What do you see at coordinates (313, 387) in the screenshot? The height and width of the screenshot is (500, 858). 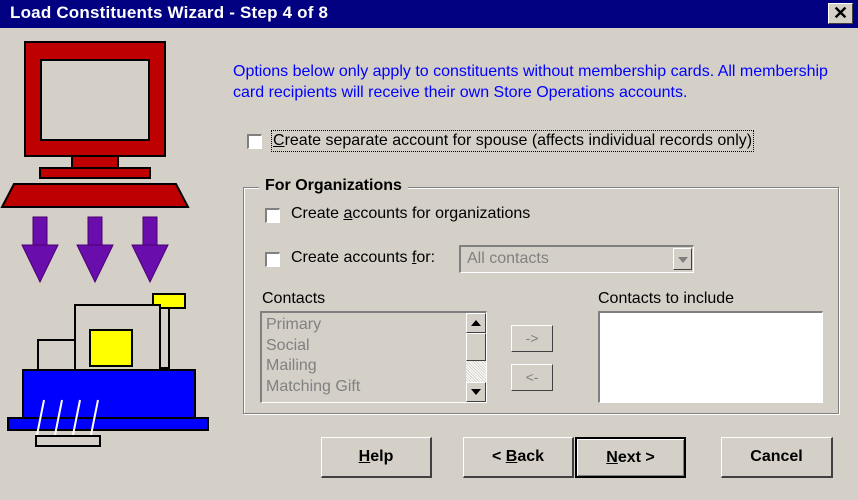 I see `list-item: Matching Gift` at bounding box center [313, 387].